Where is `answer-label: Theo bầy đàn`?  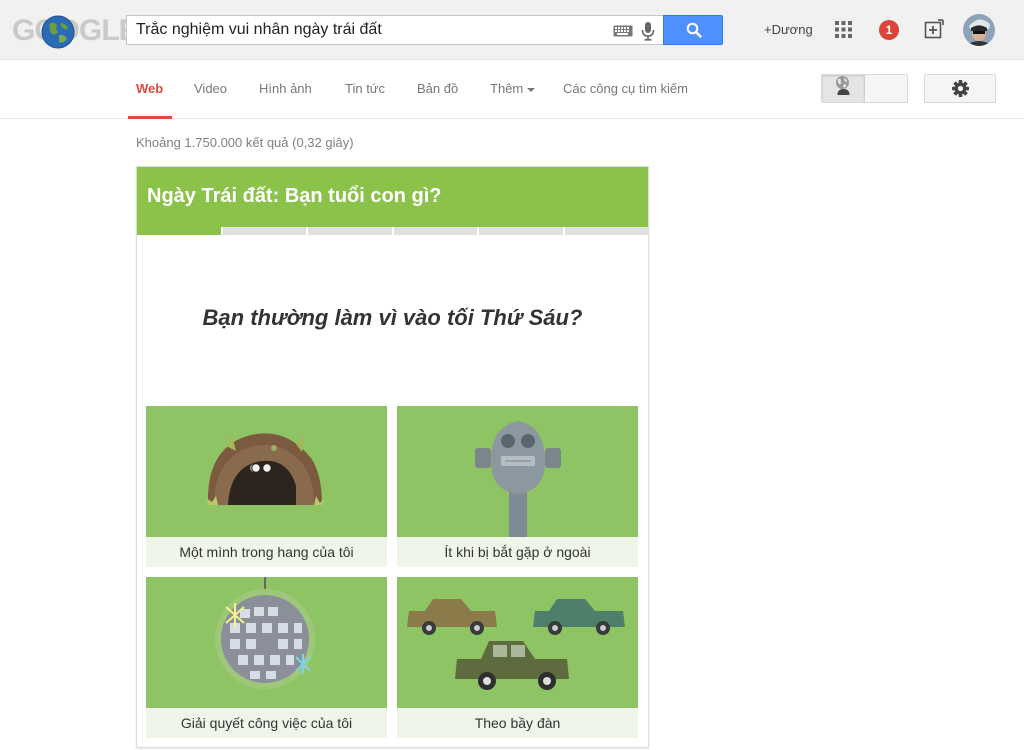 answer-label: Theo bầy đàn is located at coordinates (517, 723).